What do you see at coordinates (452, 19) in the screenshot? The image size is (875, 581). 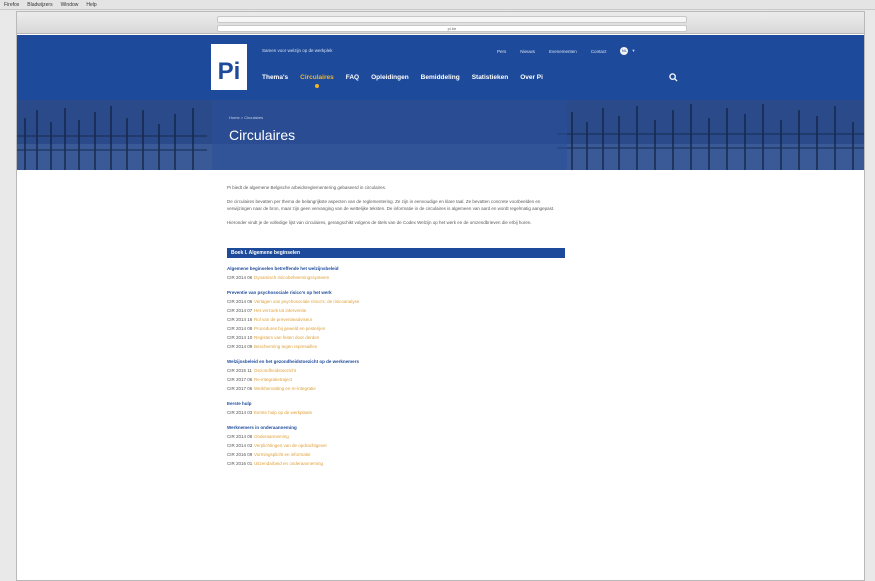 I see `tab-bar` at bounding box center [452, 19].